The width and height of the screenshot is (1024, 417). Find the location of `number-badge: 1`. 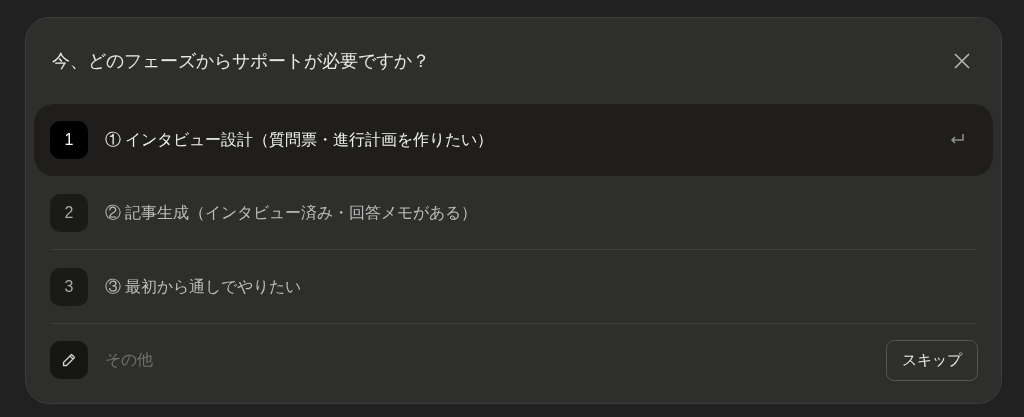

number-badge: 1 is located at coordinates (69, 140).